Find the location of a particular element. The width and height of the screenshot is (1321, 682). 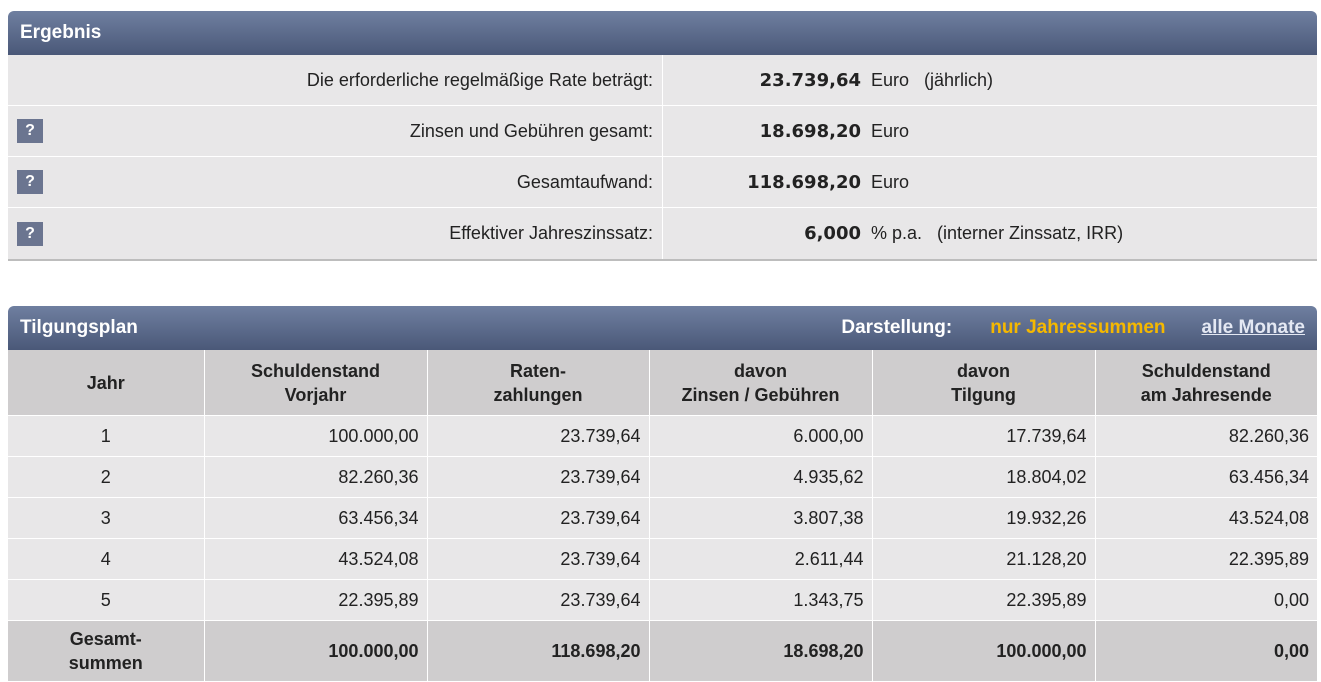

amount-cell: 3.807,38 is located at coordinates (761, 518).